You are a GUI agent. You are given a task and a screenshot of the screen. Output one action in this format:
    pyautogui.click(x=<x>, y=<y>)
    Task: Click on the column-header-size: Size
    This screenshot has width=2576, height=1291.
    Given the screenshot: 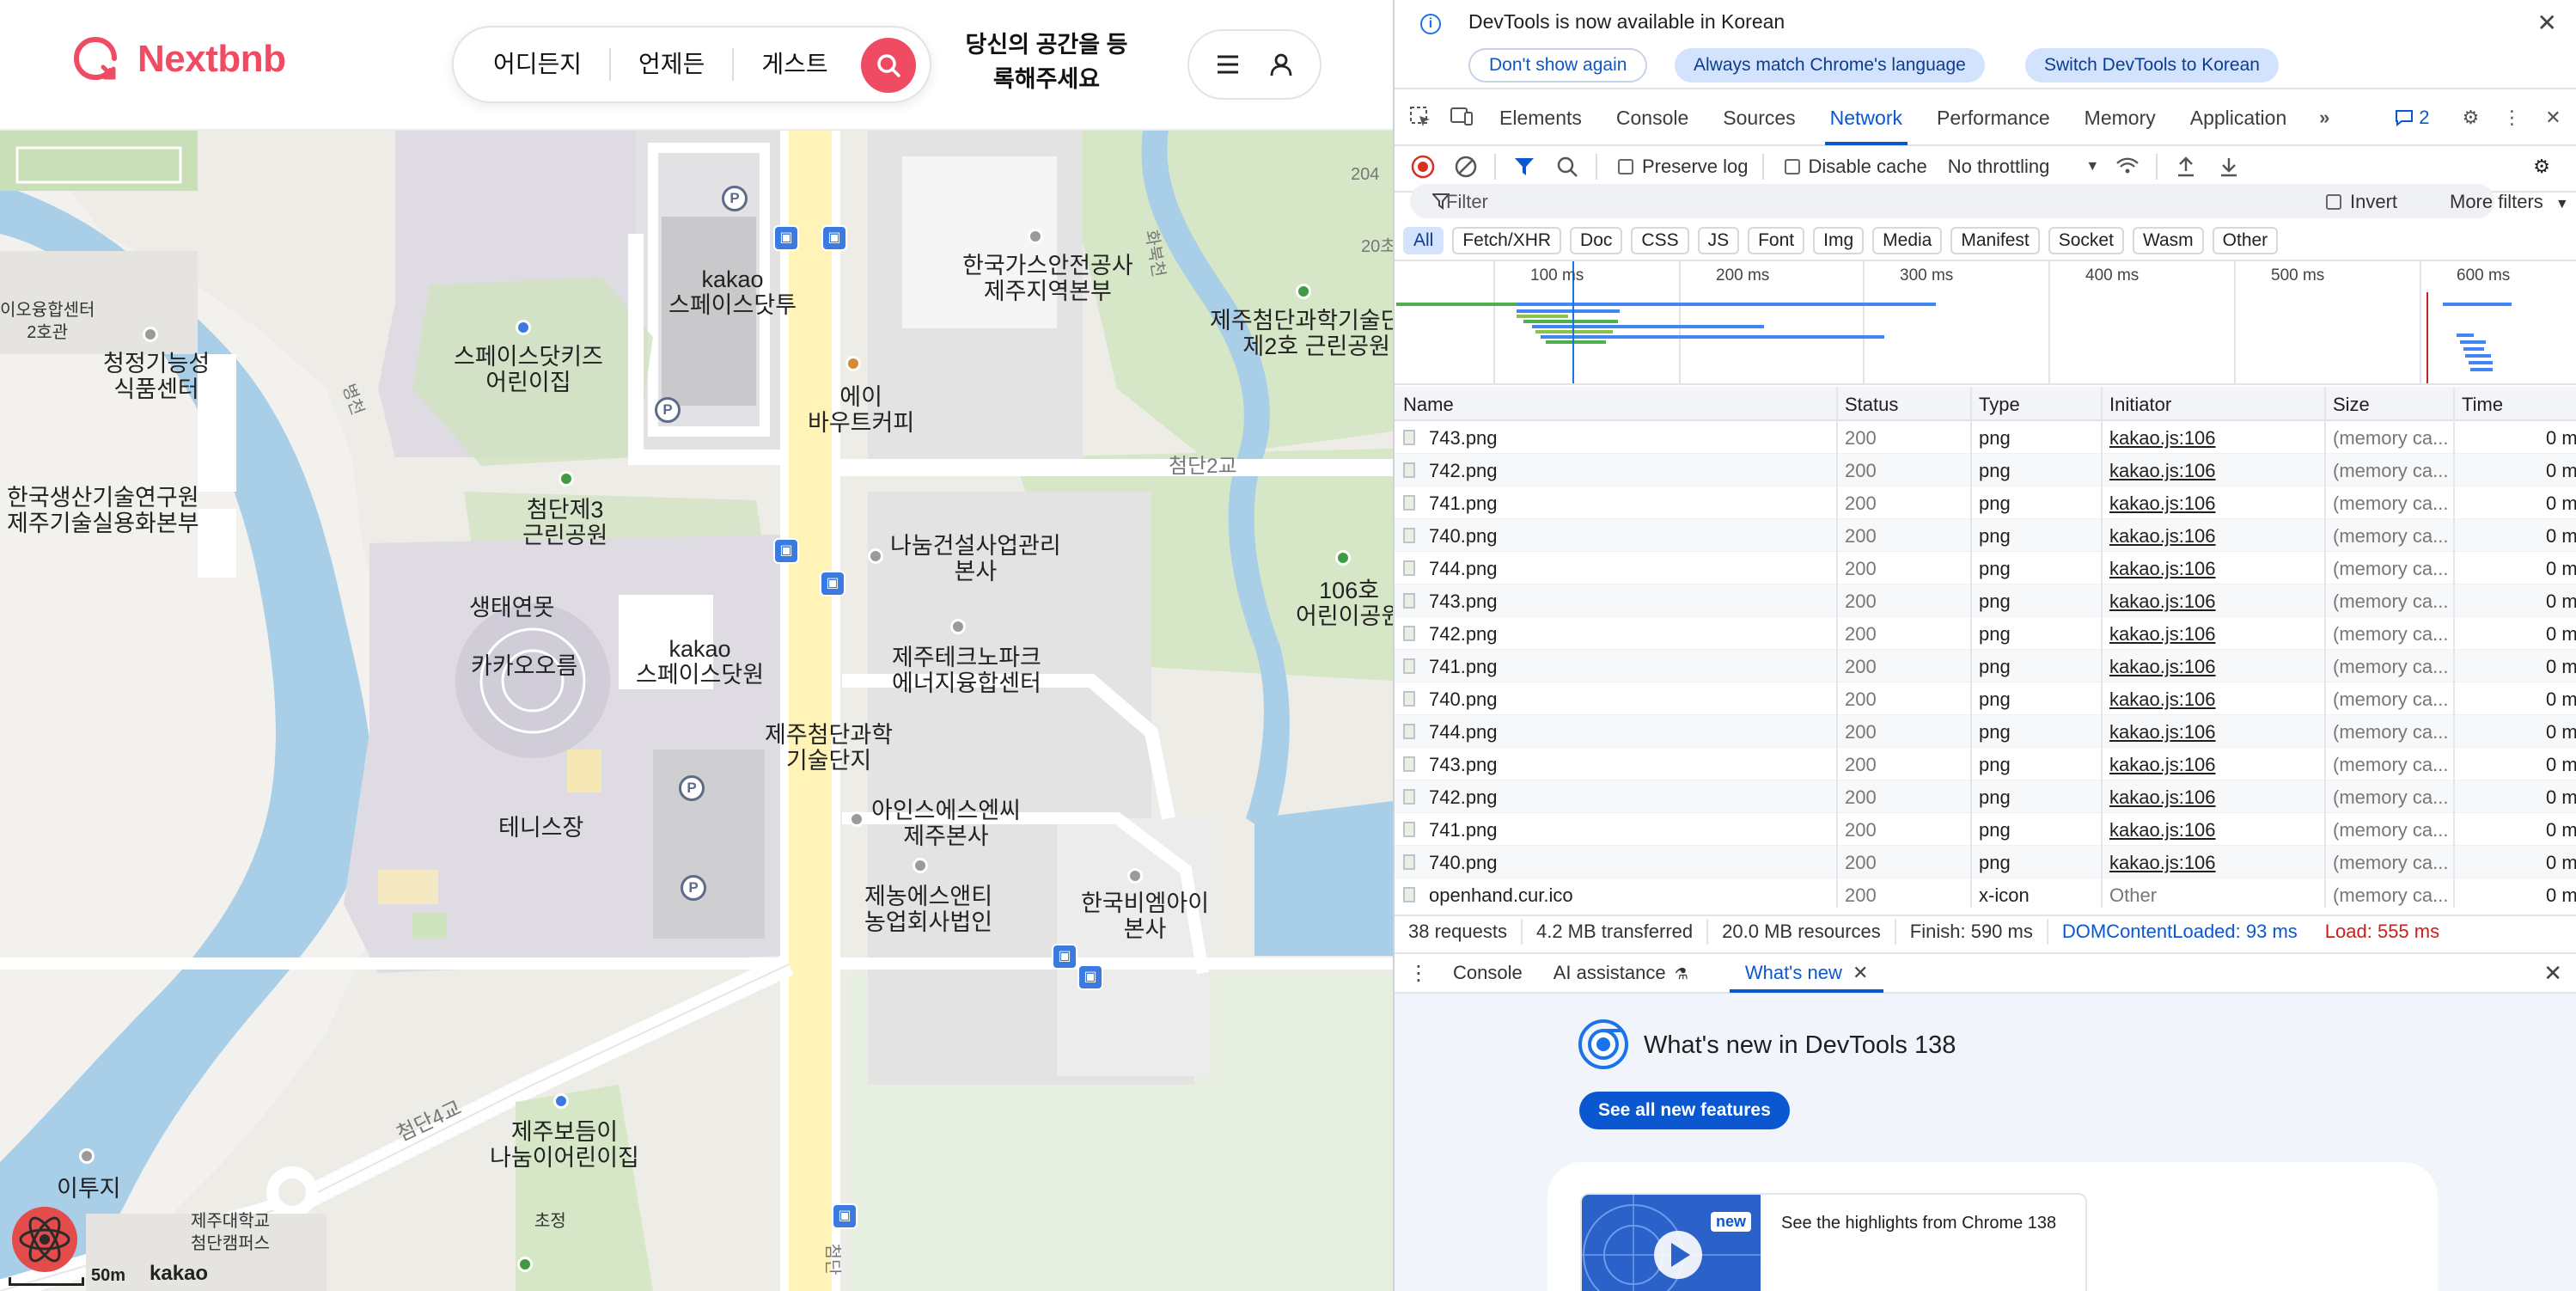 What is the action you would take?
    pyautogui.click(x=2351, y=405)
    